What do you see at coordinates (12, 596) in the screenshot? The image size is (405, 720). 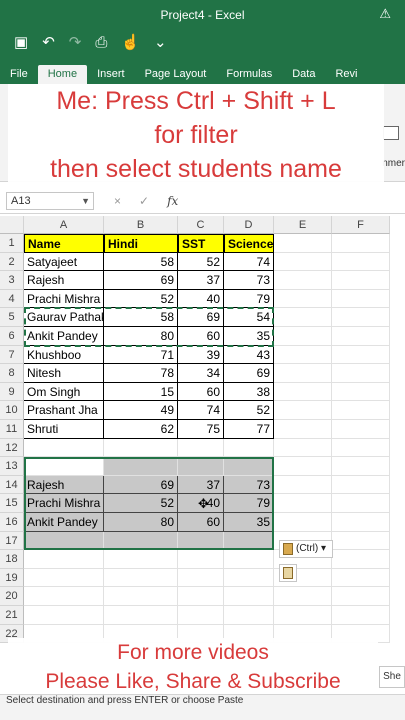 I see `row-header: 20` at bounding box center [12, 596].